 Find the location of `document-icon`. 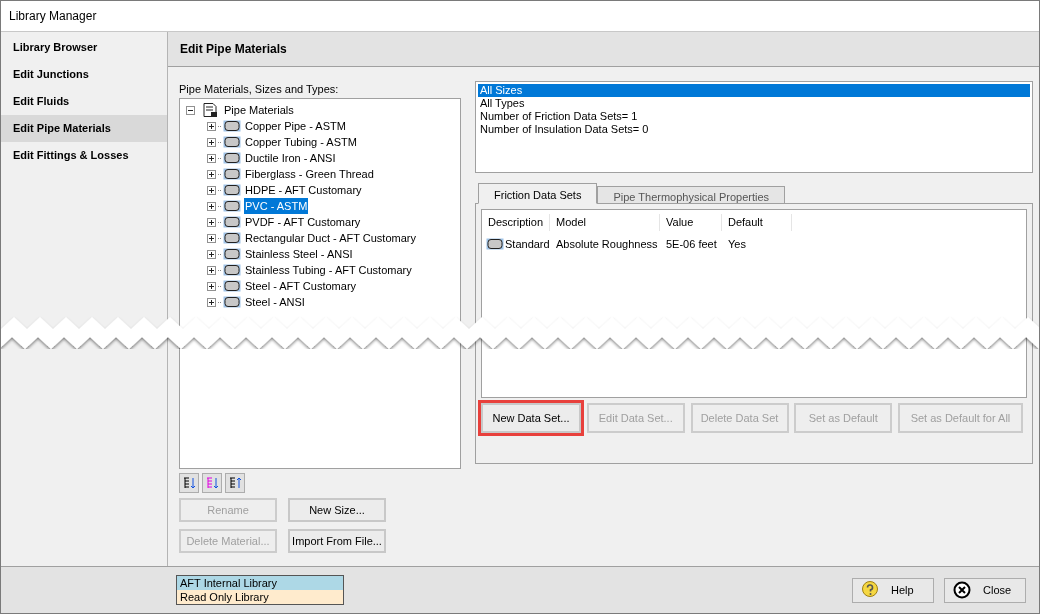

document-icon is located at coordinates (210, 110).